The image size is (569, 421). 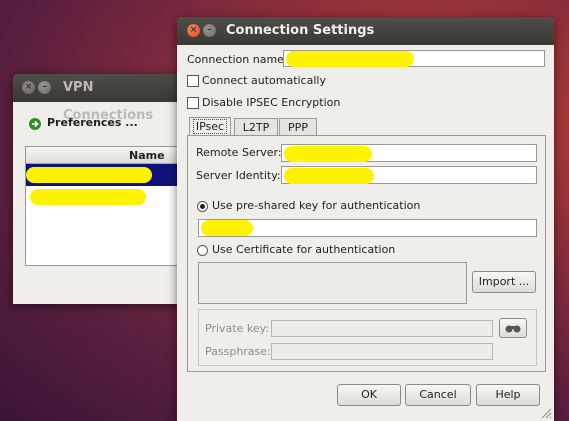 I want to click on tab-l2tp-label: L2TP, so click(x=256, y=127).